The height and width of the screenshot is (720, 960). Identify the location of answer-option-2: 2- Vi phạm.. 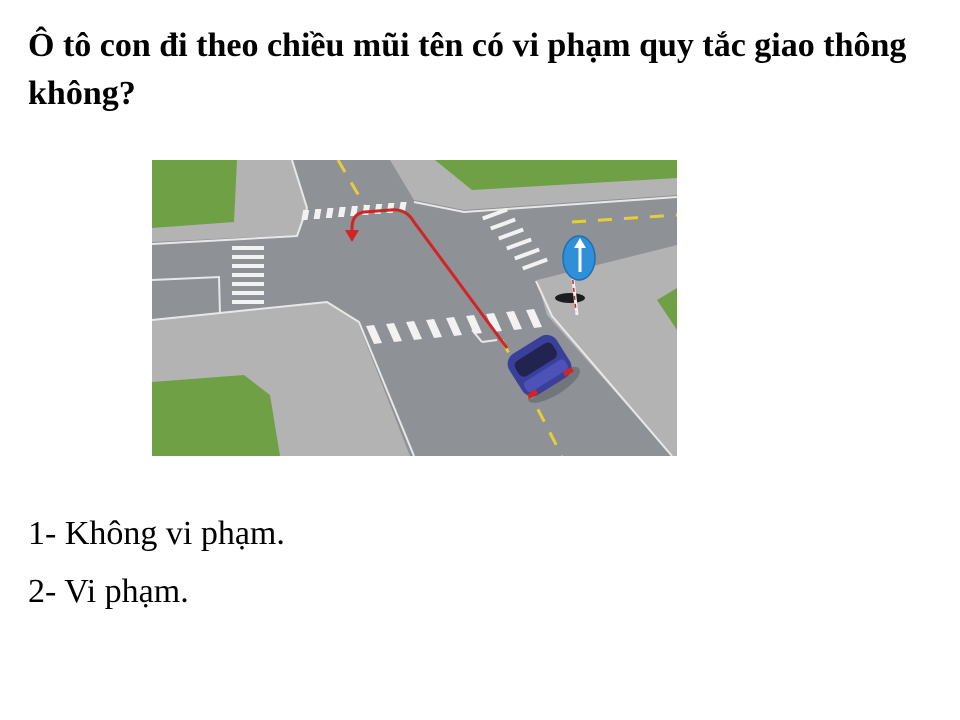
(156, 592).